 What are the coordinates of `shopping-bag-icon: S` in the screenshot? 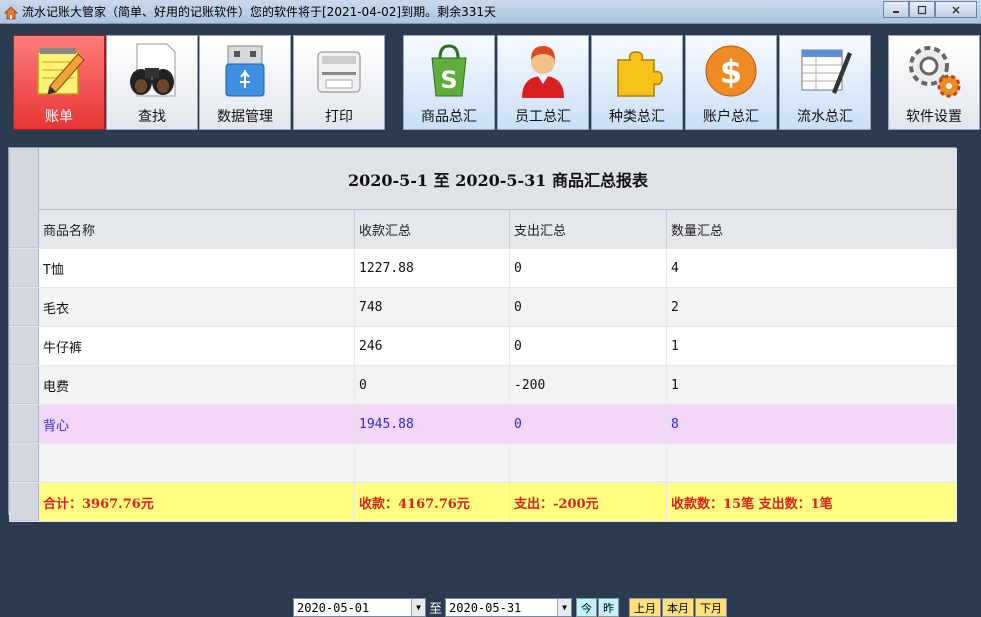 It's located at (449, 71).